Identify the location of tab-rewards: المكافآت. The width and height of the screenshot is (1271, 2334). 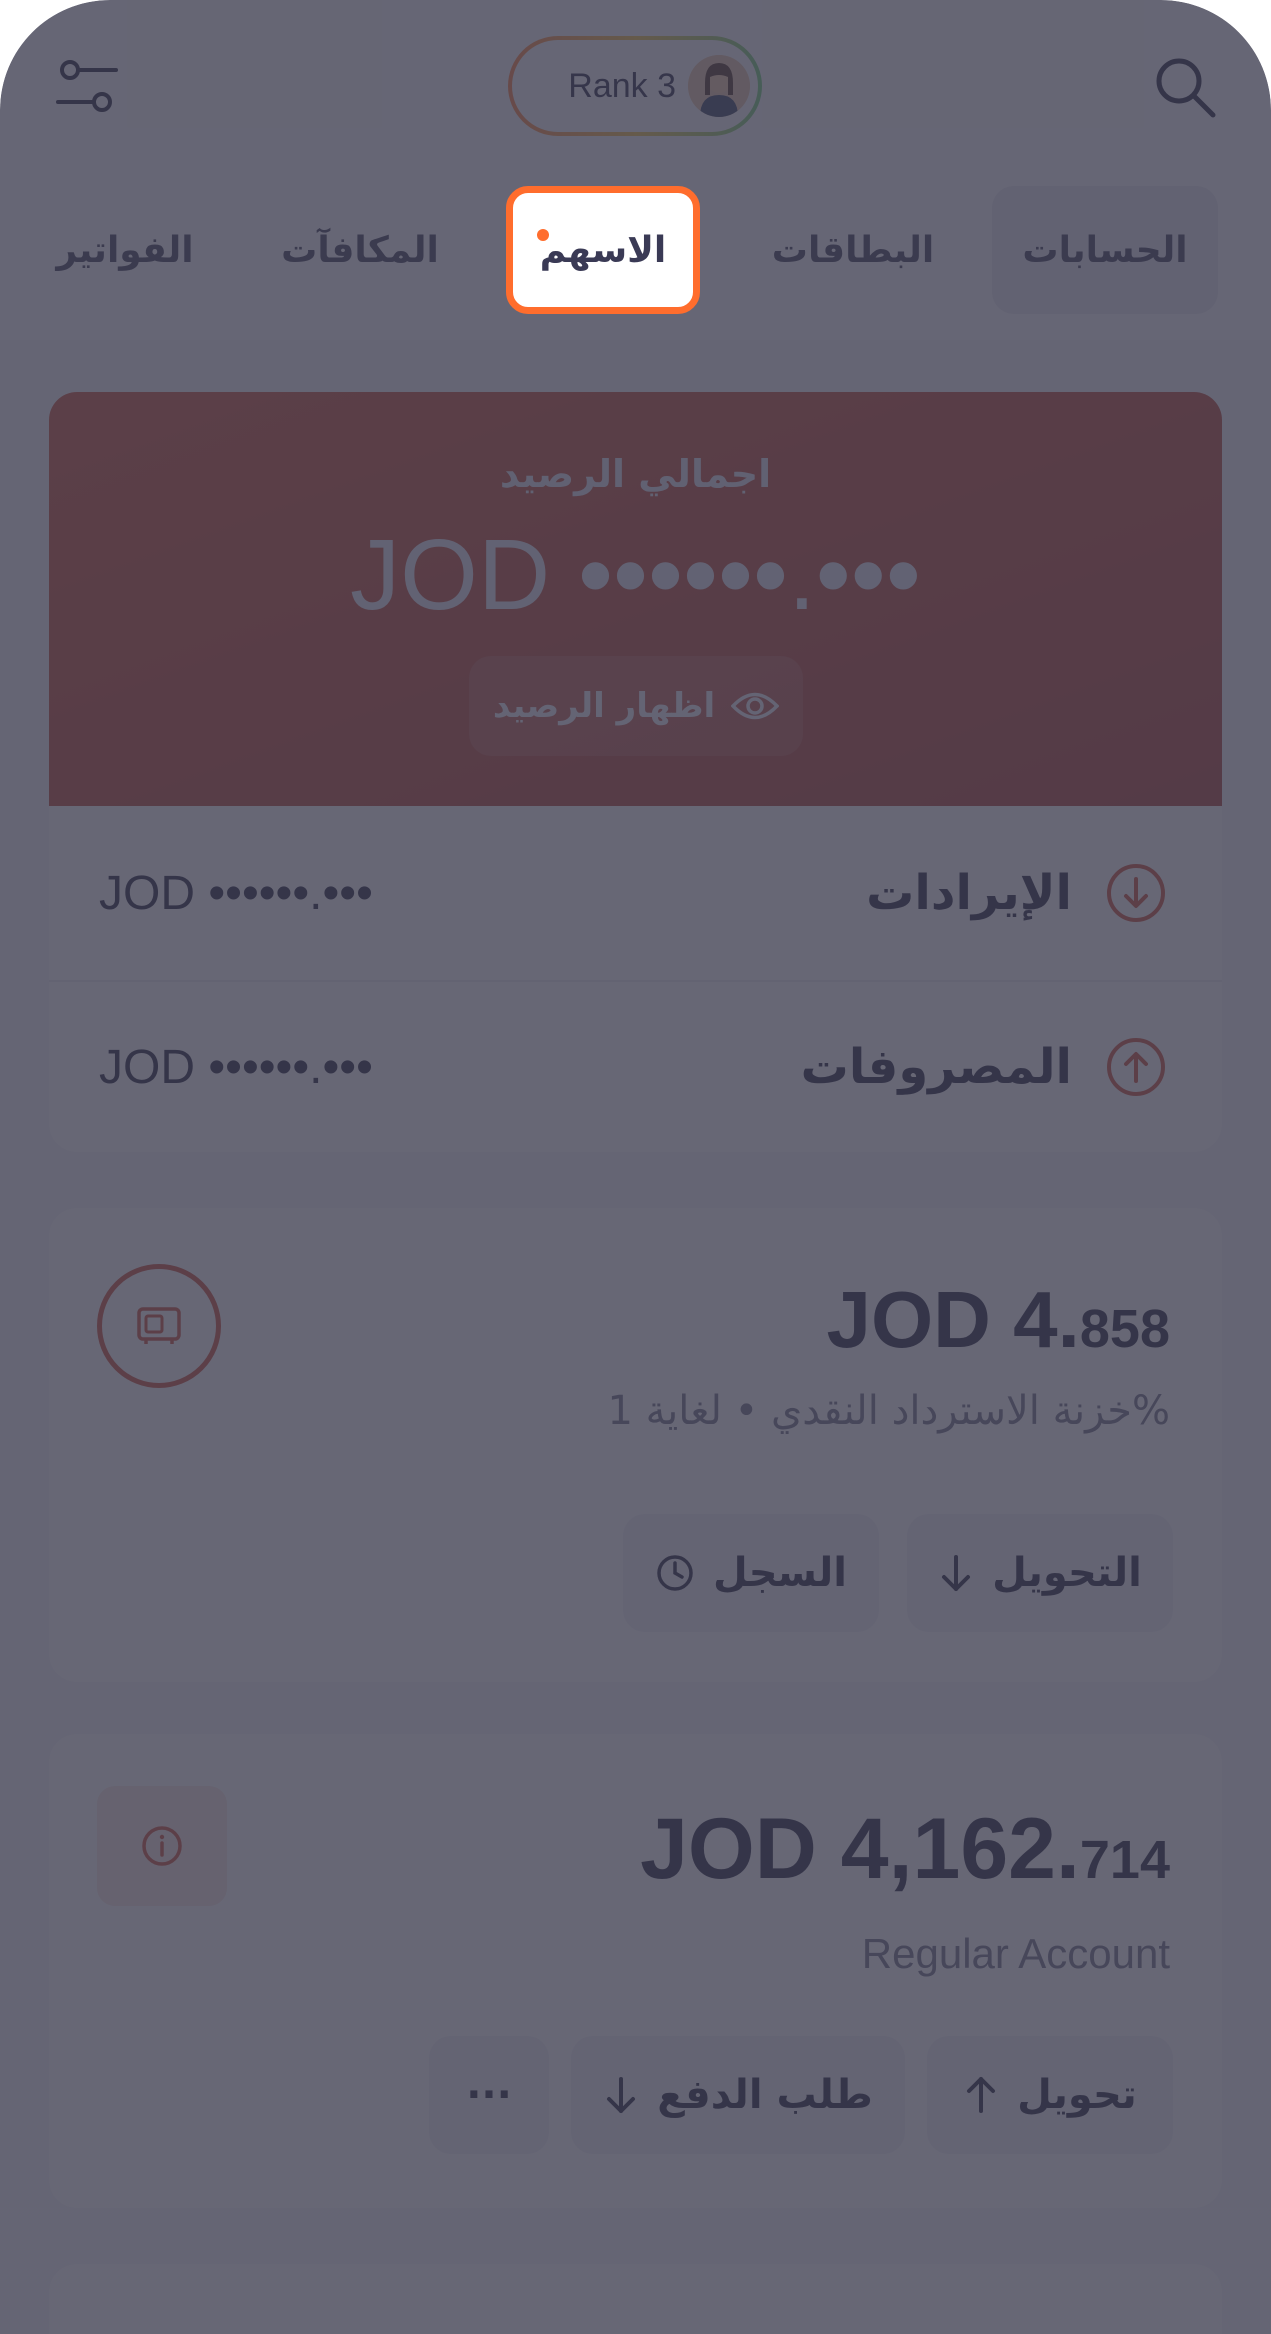
(360, 250).